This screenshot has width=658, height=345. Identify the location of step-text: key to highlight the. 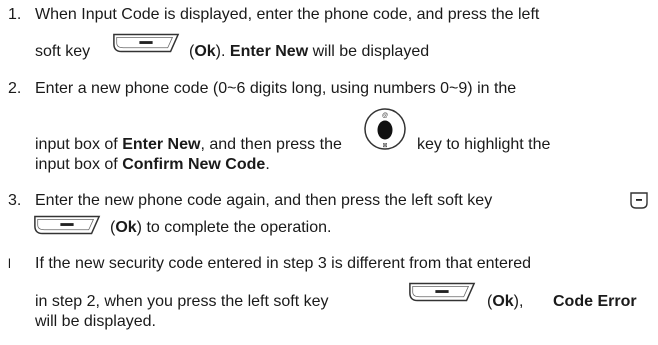
(484, 144).